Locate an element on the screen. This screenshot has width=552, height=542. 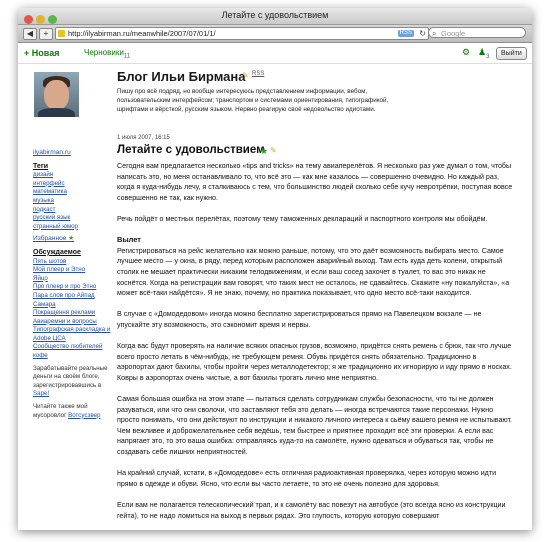
tags-heading: Теги is located at coordinates (72, 167).